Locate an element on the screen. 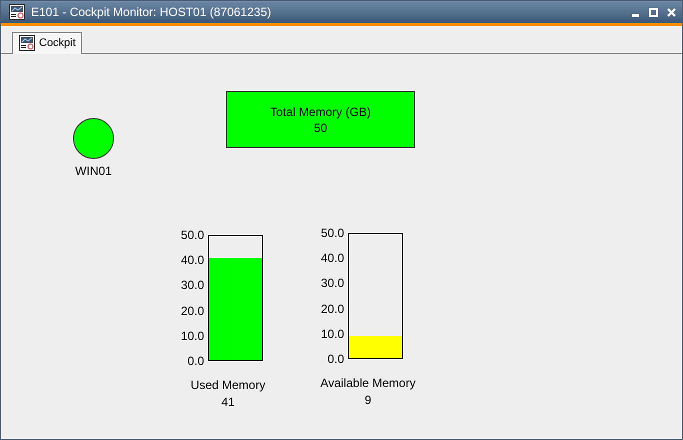  gauge-label: Used Memory is located at coordinates (228, 385).